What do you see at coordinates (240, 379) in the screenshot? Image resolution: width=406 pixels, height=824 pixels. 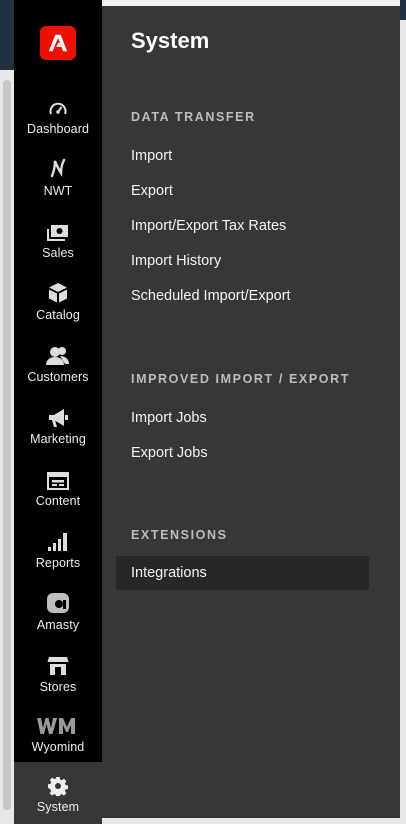 I see `section-title-improved-import-export: IMPROVED IMPORT / EXPORT` at bounding box center [240, 379].